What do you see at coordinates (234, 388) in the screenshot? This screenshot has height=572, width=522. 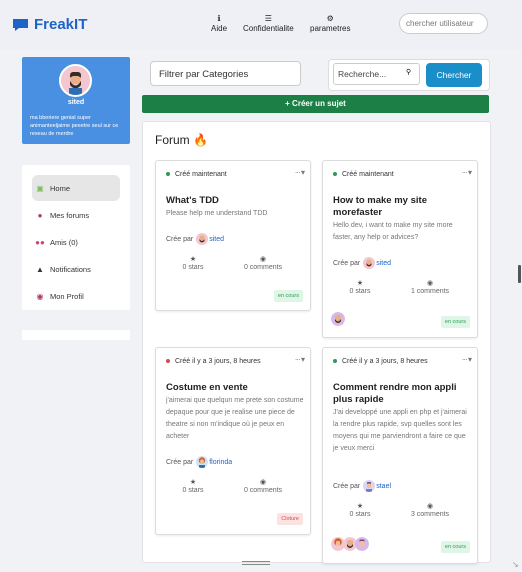 I see `post-title: Costume en vente` at bounding box center [234, 388].